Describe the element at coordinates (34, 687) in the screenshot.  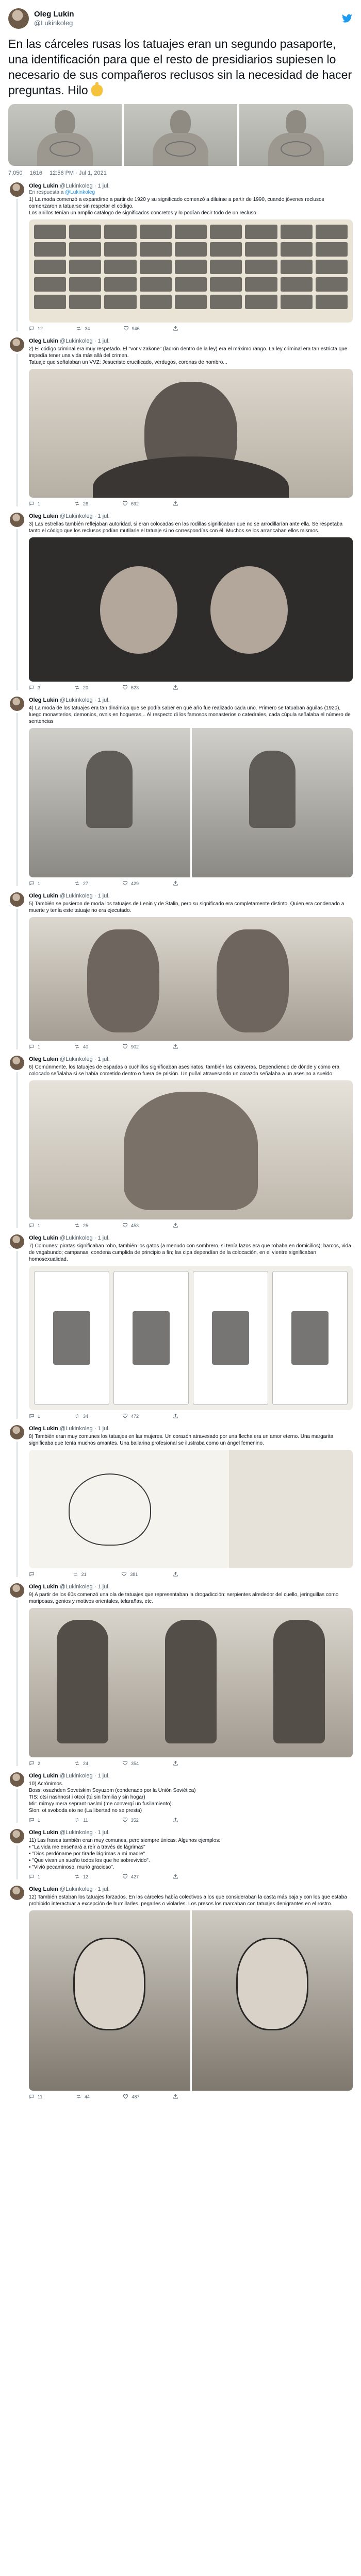
I see `reply-button: 3` at that location.